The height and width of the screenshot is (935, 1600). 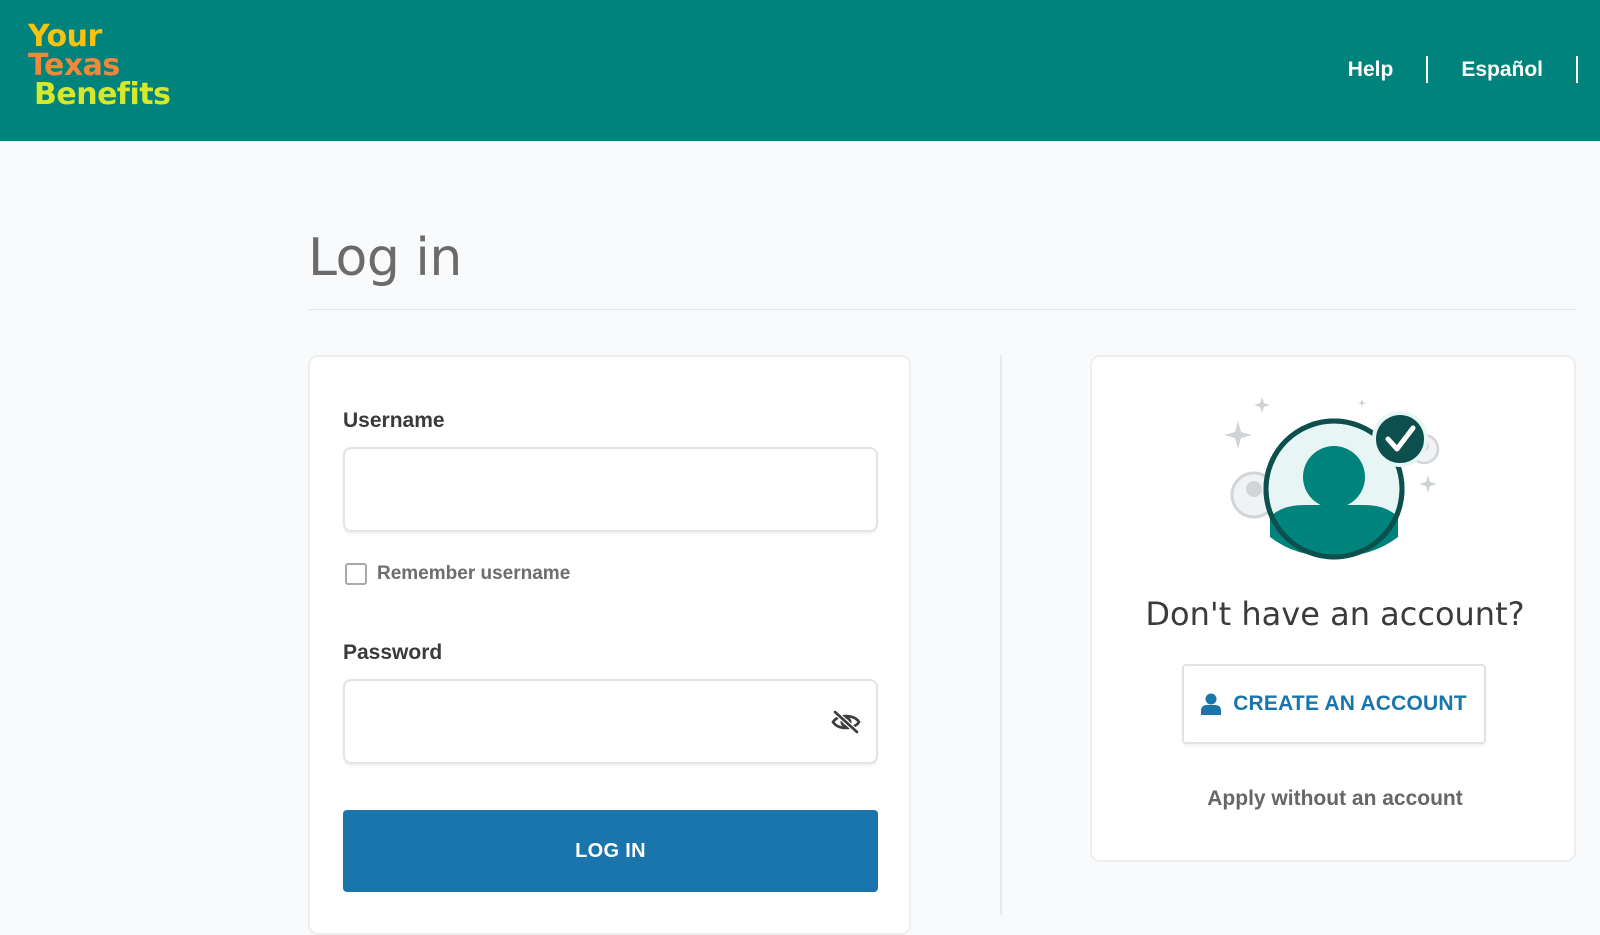 I want to click on verified-user-icon, so click(x=1332, y=478).